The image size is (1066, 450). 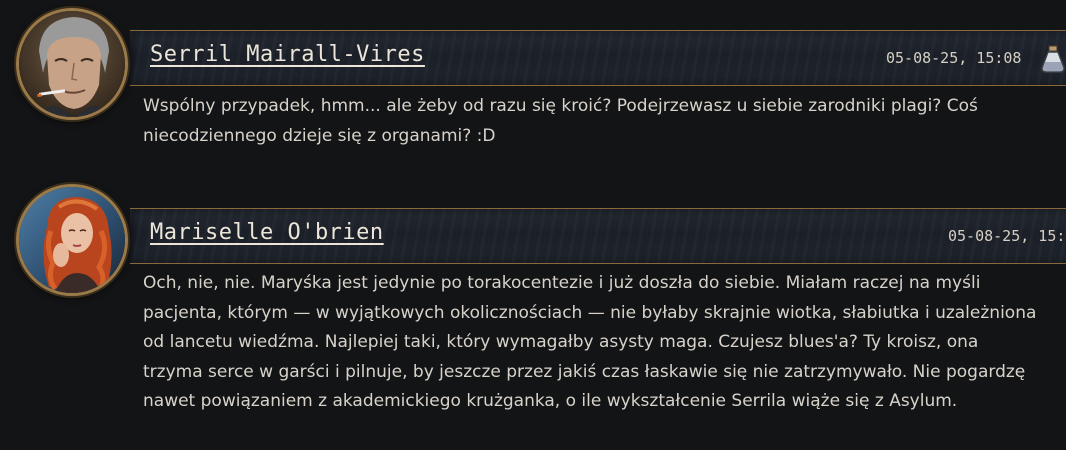 I want to click on female-portrait-icon, so click(x=72, y=240).